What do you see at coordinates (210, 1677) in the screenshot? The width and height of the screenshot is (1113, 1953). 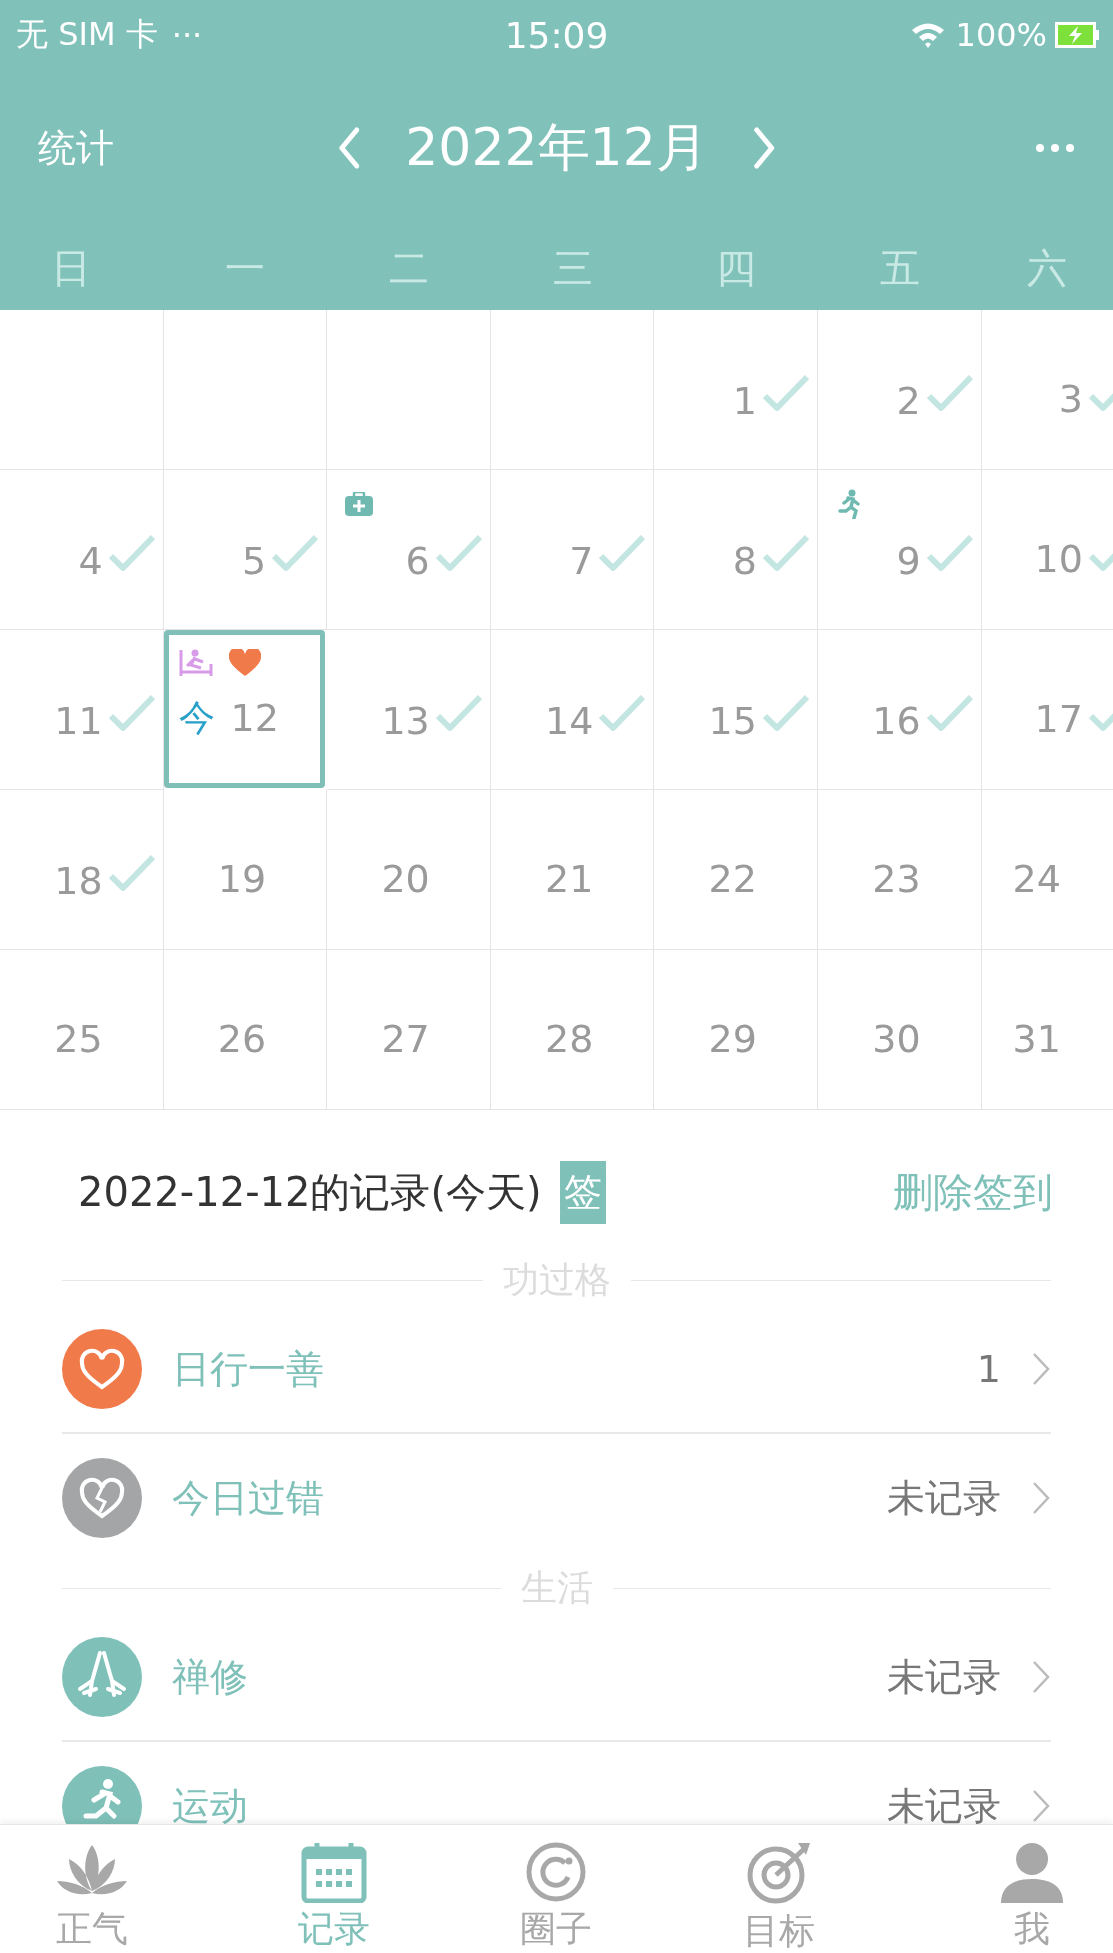 I see `record-label: 禅修` at bounding box center [210, 1677].